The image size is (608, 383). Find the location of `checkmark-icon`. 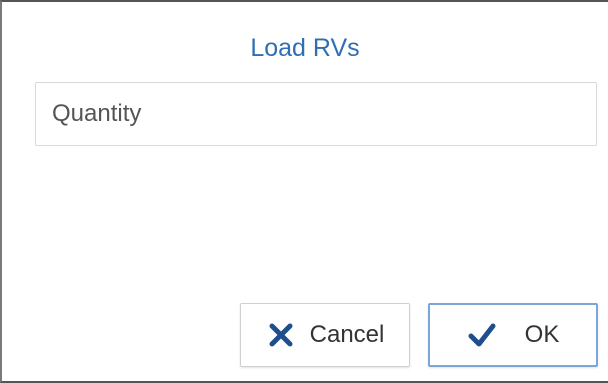

checkmark-icon is located at coordinates (482, 335).